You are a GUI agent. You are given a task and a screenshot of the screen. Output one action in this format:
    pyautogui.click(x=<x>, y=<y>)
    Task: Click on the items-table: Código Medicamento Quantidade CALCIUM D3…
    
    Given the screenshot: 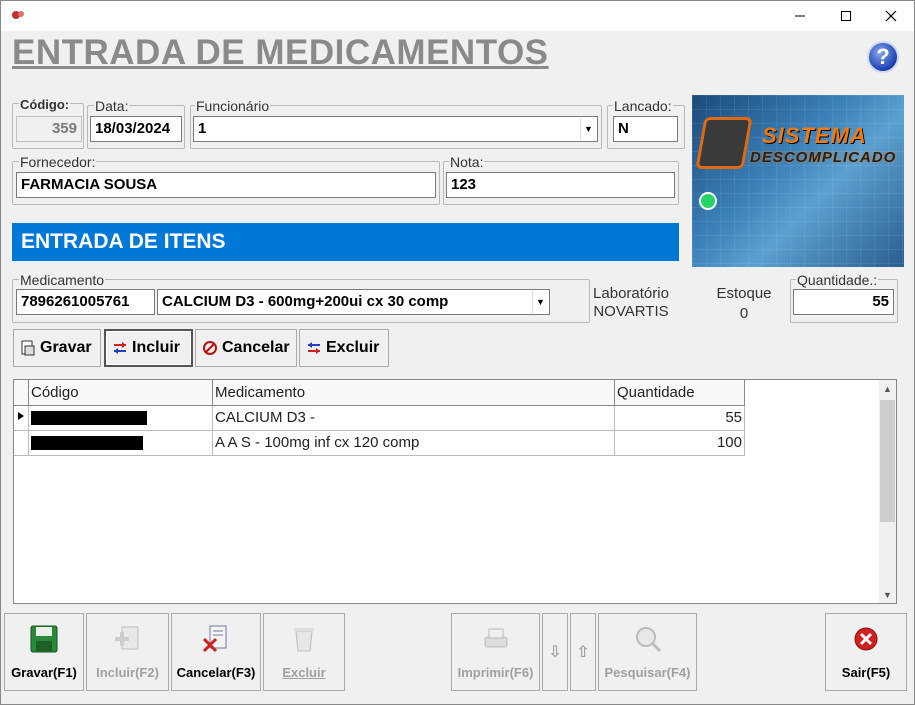 What is the action you would take?
    pyautogui.click(x=379, y=418)
    